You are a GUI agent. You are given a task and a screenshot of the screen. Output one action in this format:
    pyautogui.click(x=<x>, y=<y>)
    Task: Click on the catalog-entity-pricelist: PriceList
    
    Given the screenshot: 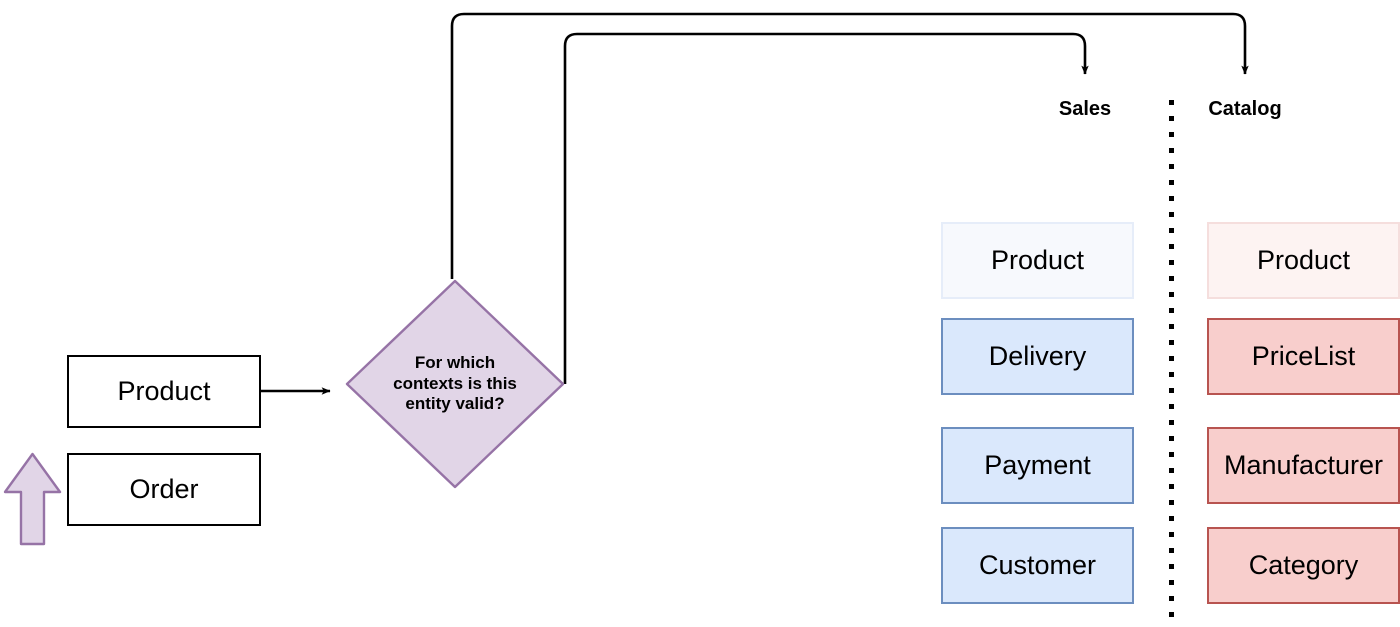 What is the action you would take?
    pyautogui.click(x=1303, y=356)
    